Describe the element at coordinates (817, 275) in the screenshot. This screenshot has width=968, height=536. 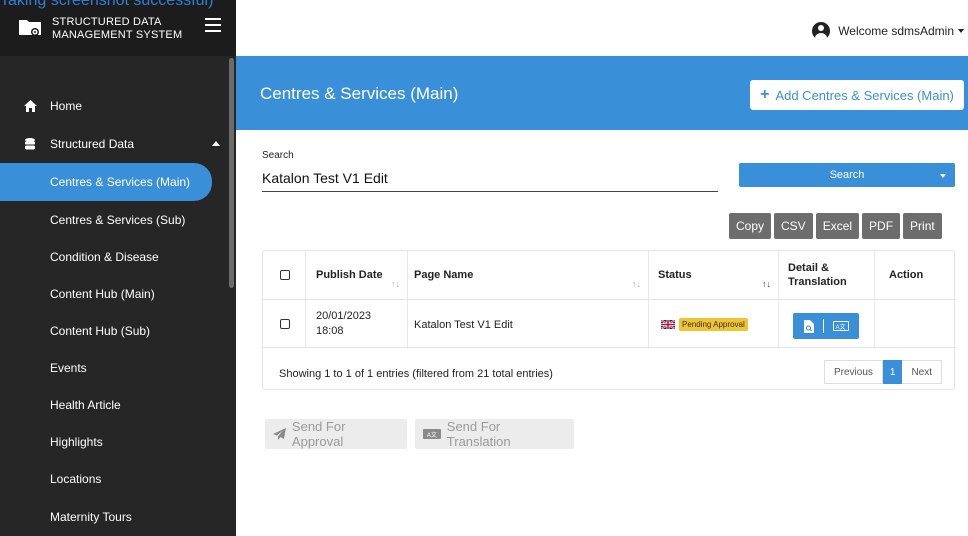
I see `column-header-label: Detail & Translation` at that location.